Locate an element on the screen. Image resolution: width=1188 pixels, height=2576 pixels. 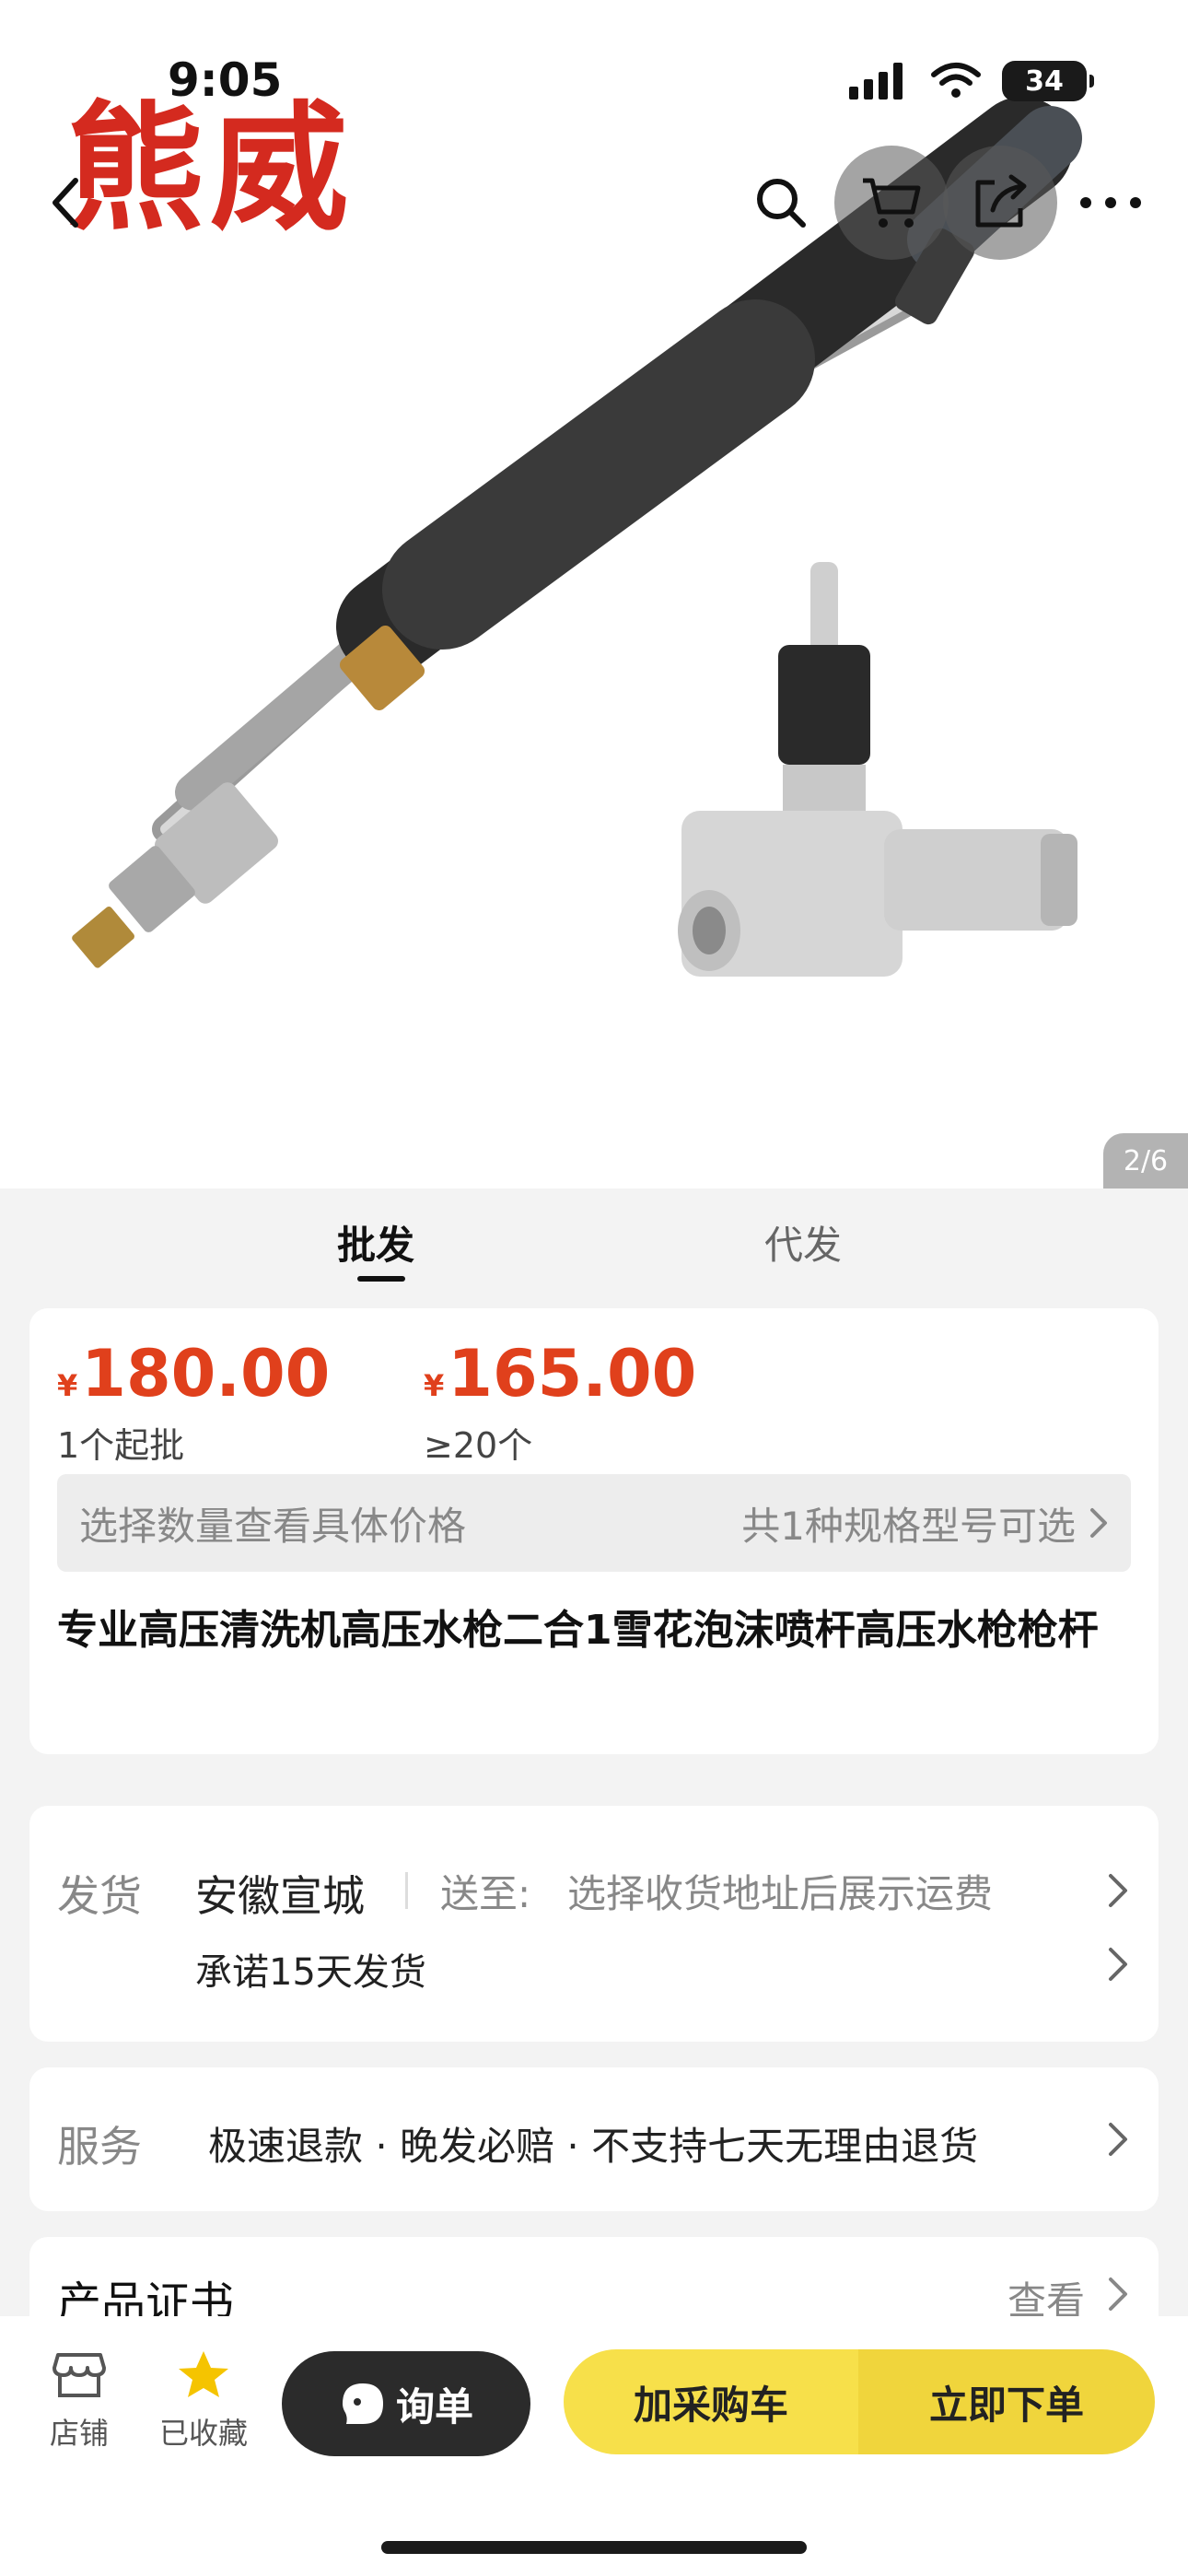
home-indicator is located at coordinates (594, 2547).